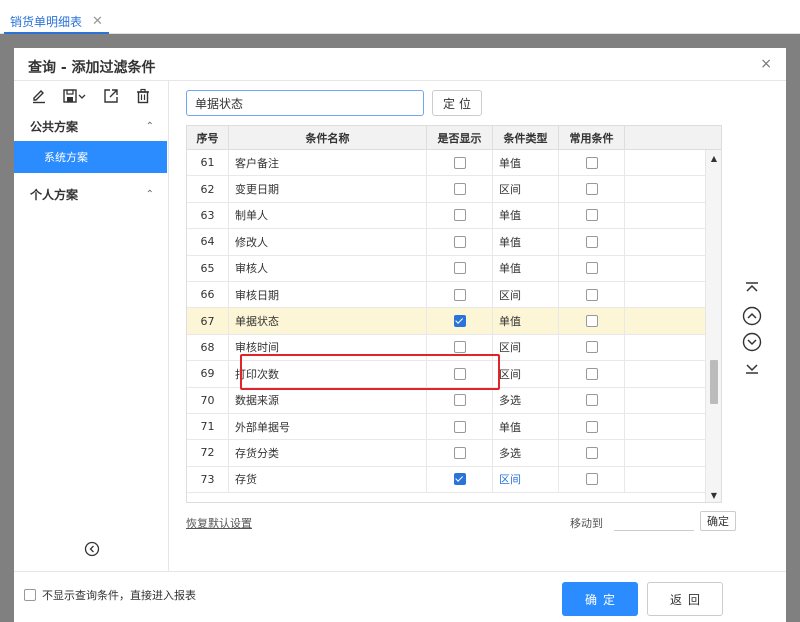 The image size is (800, 622). Describe the element at coordinates (208, 163) in the screenshot. I see `cell-seq: 61` at that location.